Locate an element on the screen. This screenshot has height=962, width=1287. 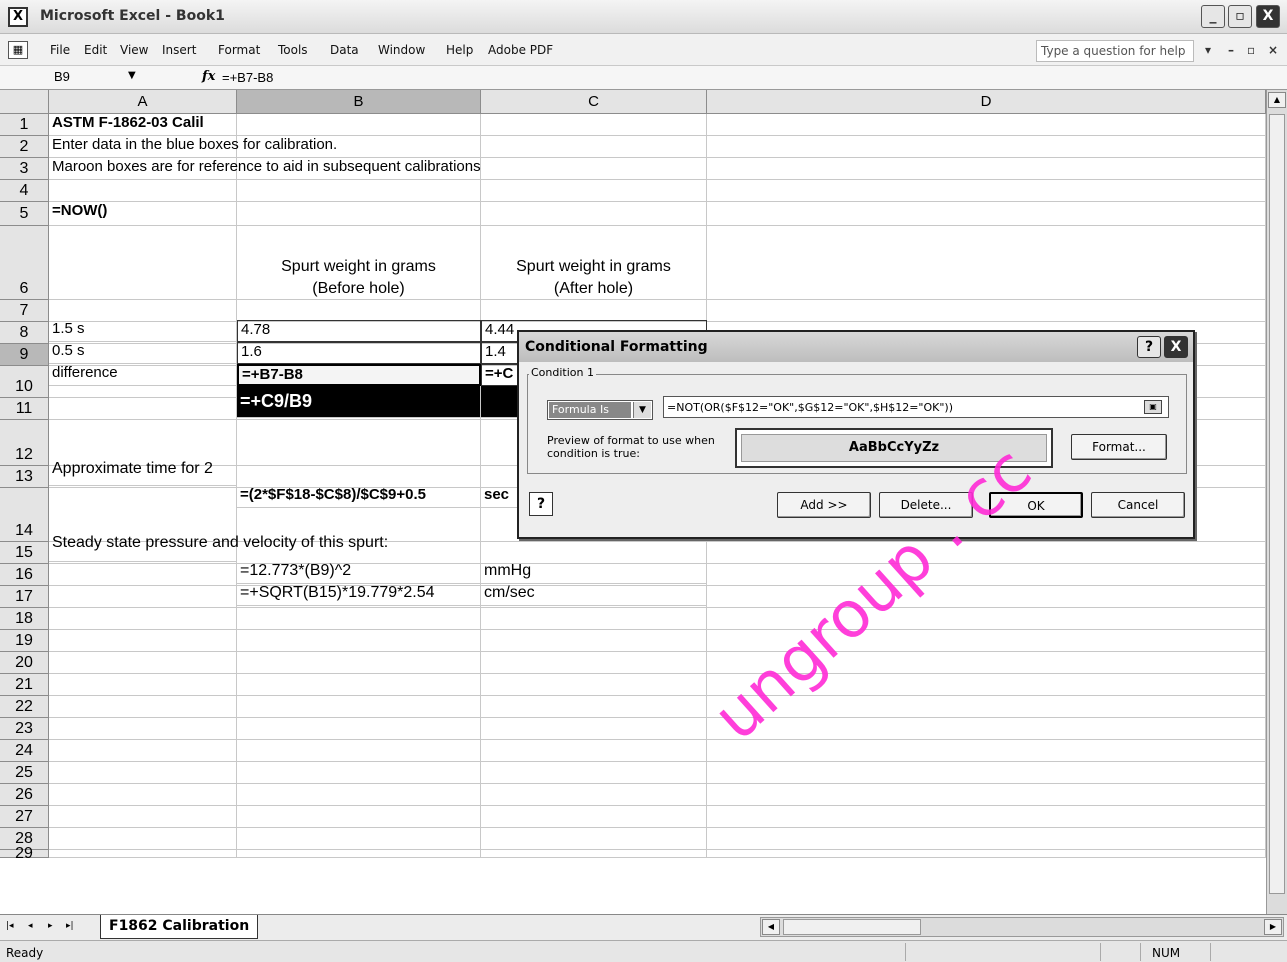
dialog-help-button: ? is located at coordinates (1149, 347).